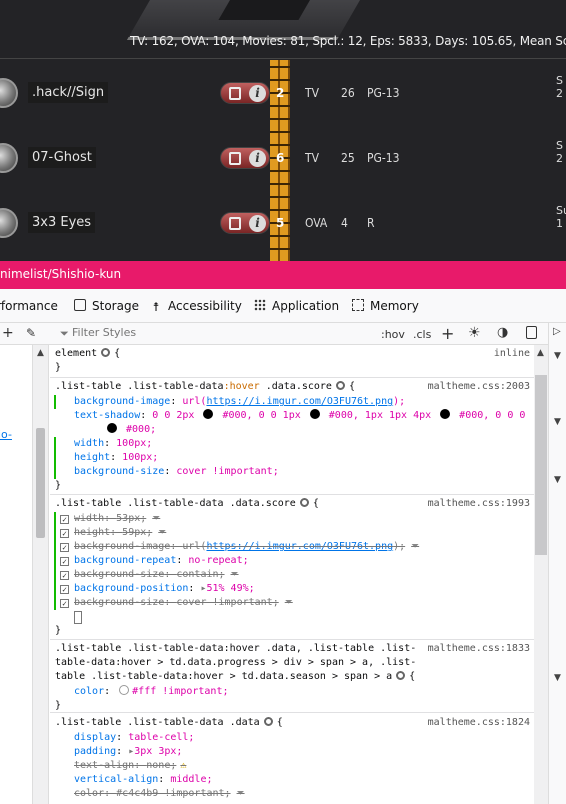 The height and width of the screenshot is (804, 566). What do you see at coordinates (447, 333) in the screenshot?
I see `add-rule-icon: +` at bounding box center [447, 333].